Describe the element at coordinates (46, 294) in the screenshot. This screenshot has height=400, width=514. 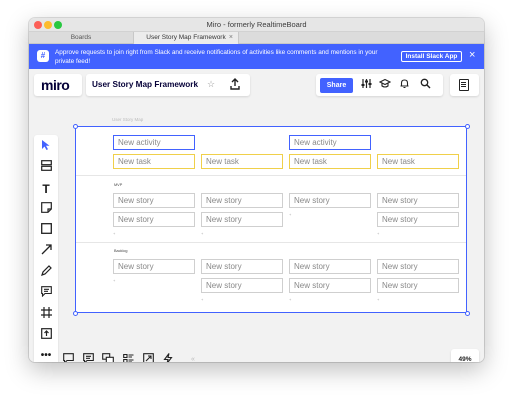
I see `comment-icon` at that location.